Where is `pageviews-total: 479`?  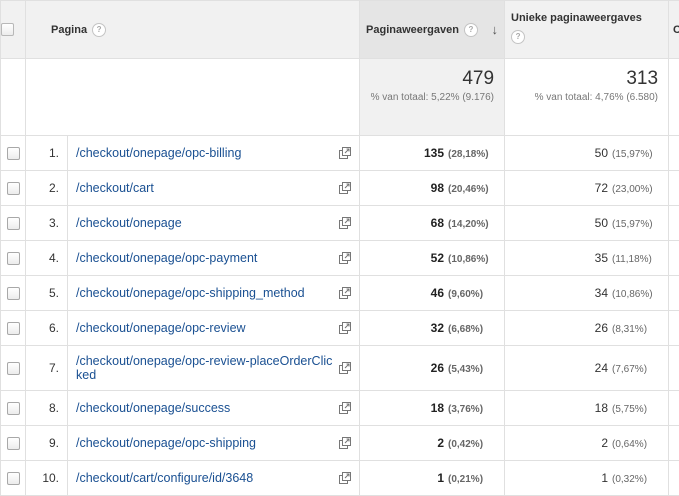 pageviews-total: 479 is located at coordinates (427, 79).